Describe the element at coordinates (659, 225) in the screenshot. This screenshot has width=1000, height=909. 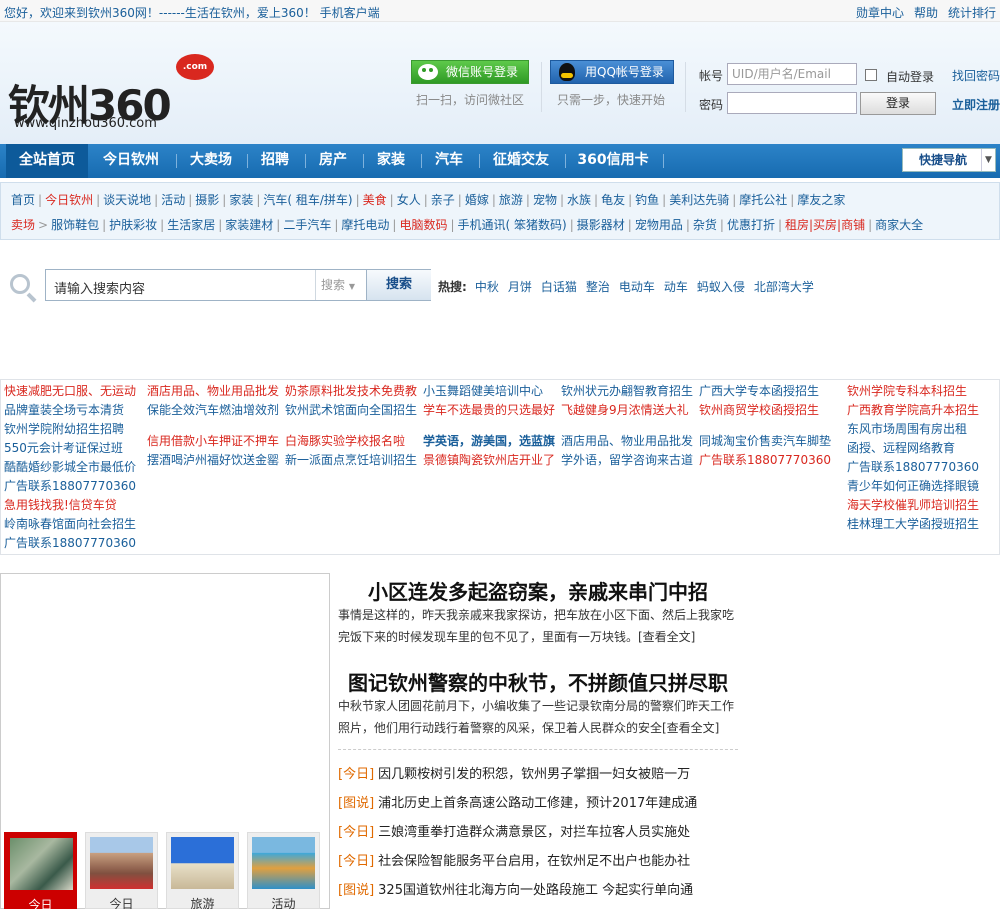
I see `cat-link: 宠物用品` at that location.